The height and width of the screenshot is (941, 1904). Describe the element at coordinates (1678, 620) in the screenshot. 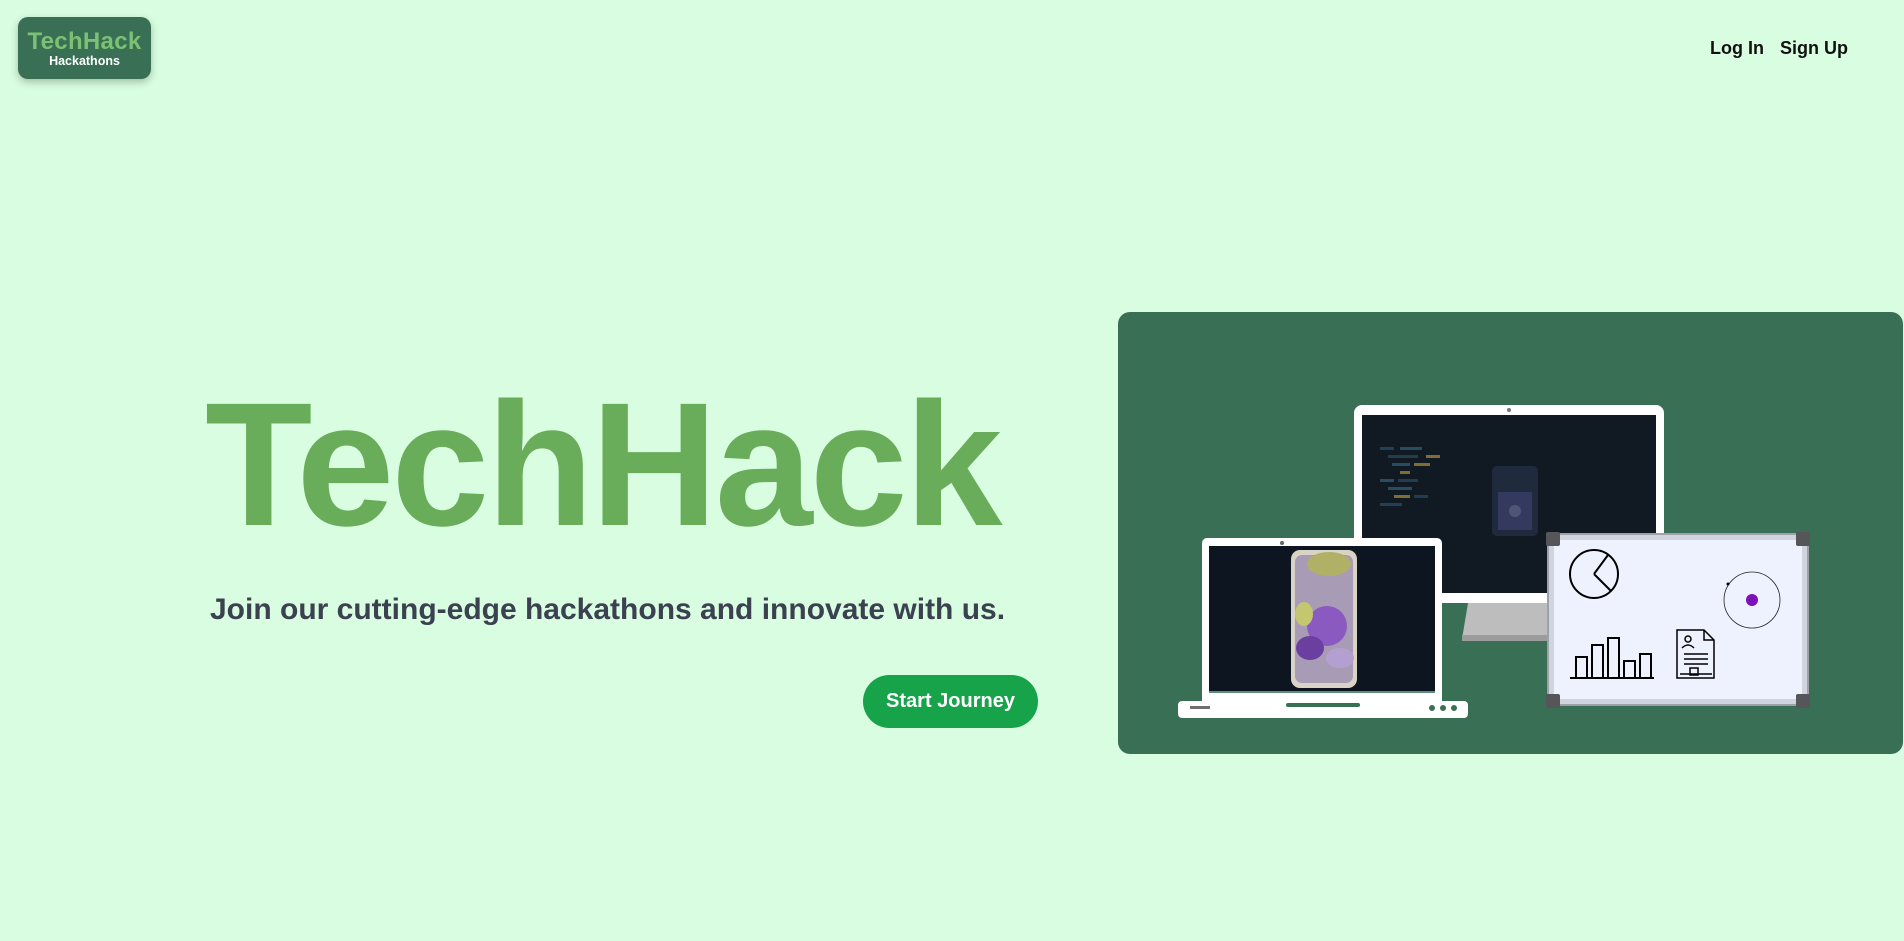

I see `whiteboard-icon` at that location.